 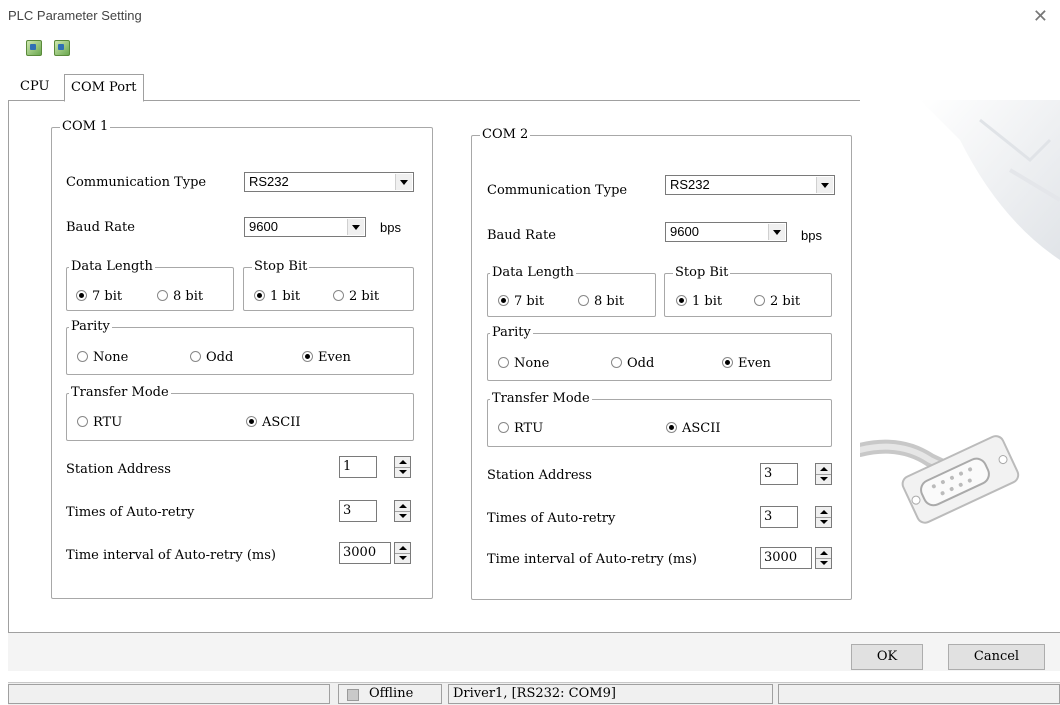 I want to click on com1-stop-bit-2bit: 2 bit, so click(x=356, y=296).